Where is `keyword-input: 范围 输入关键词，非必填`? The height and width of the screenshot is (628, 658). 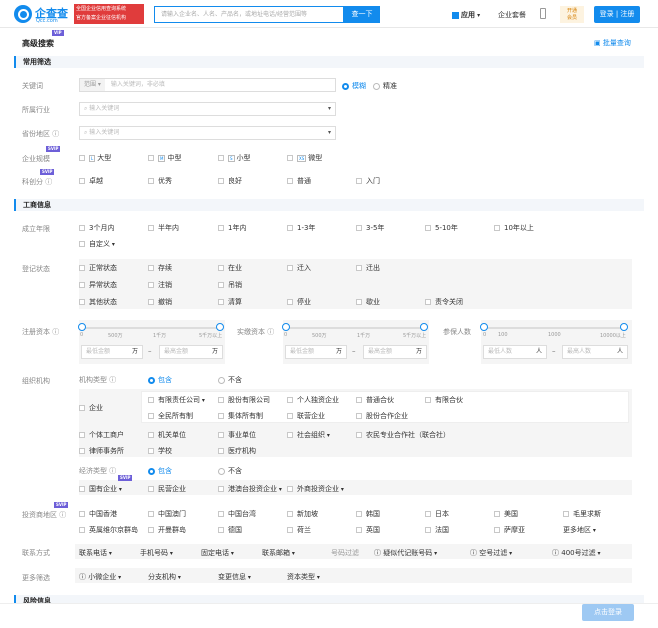
keyword-input: 范围 输入关键词，非必填 is located at coordinates (207, 85).